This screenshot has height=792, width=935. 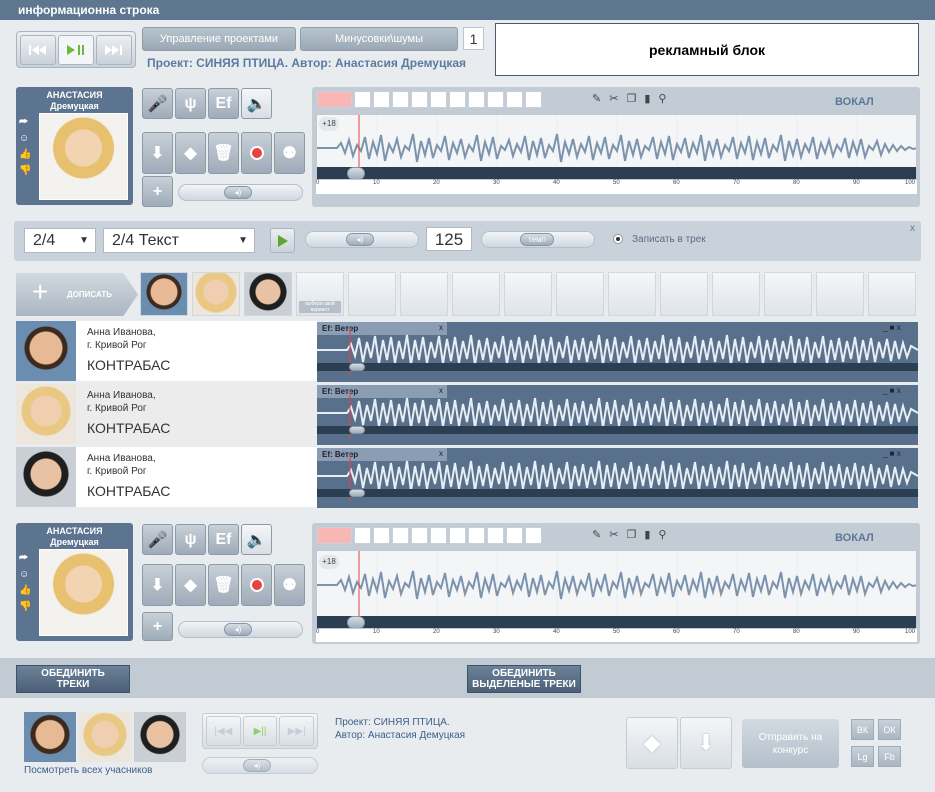 What do you see at coordinates (449, 239) in the screenshot?
I see `tempo-value: 125` at bounding box center [449, 239].